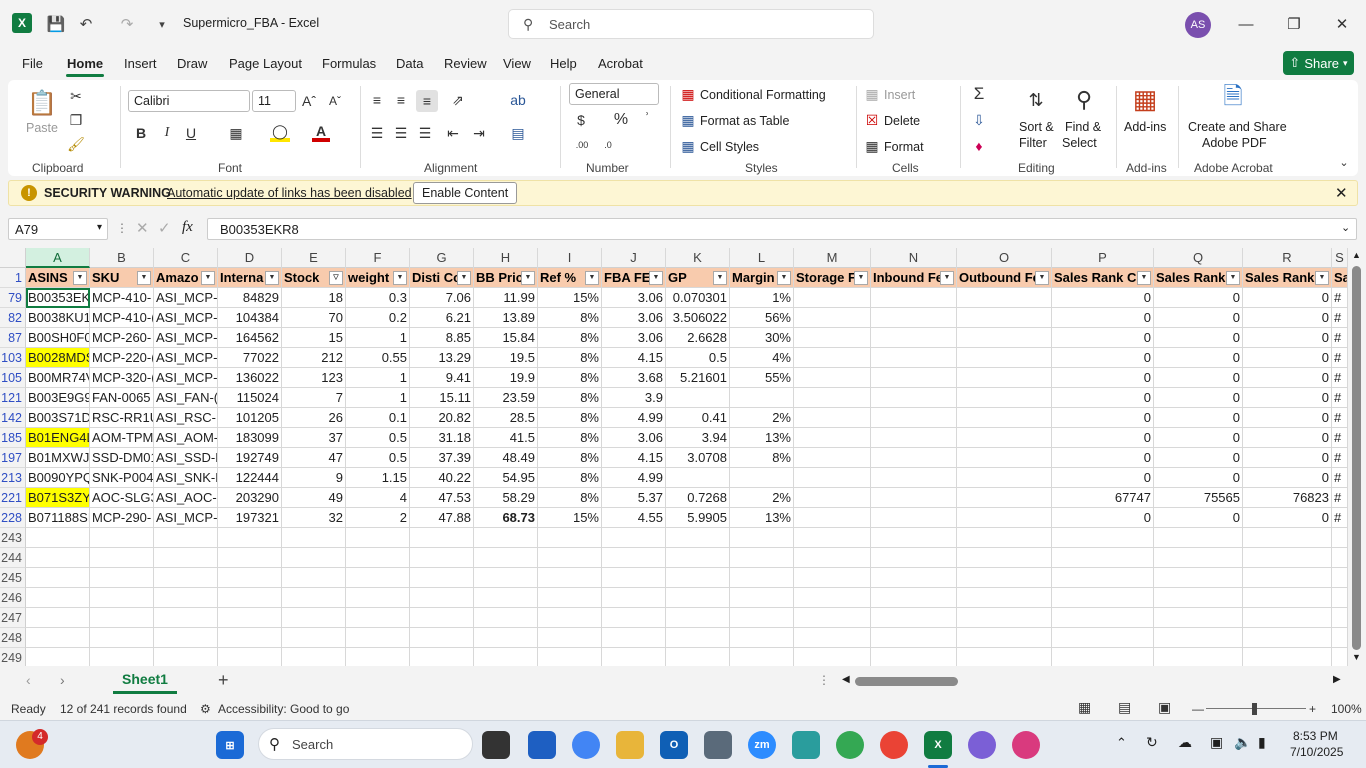 This screenshot has height=768, width=1366. What do you see at coordinates (58, 478) in the screenshot?
I see `table-cell: B0090YPQ` at bounding box center [58, 478].